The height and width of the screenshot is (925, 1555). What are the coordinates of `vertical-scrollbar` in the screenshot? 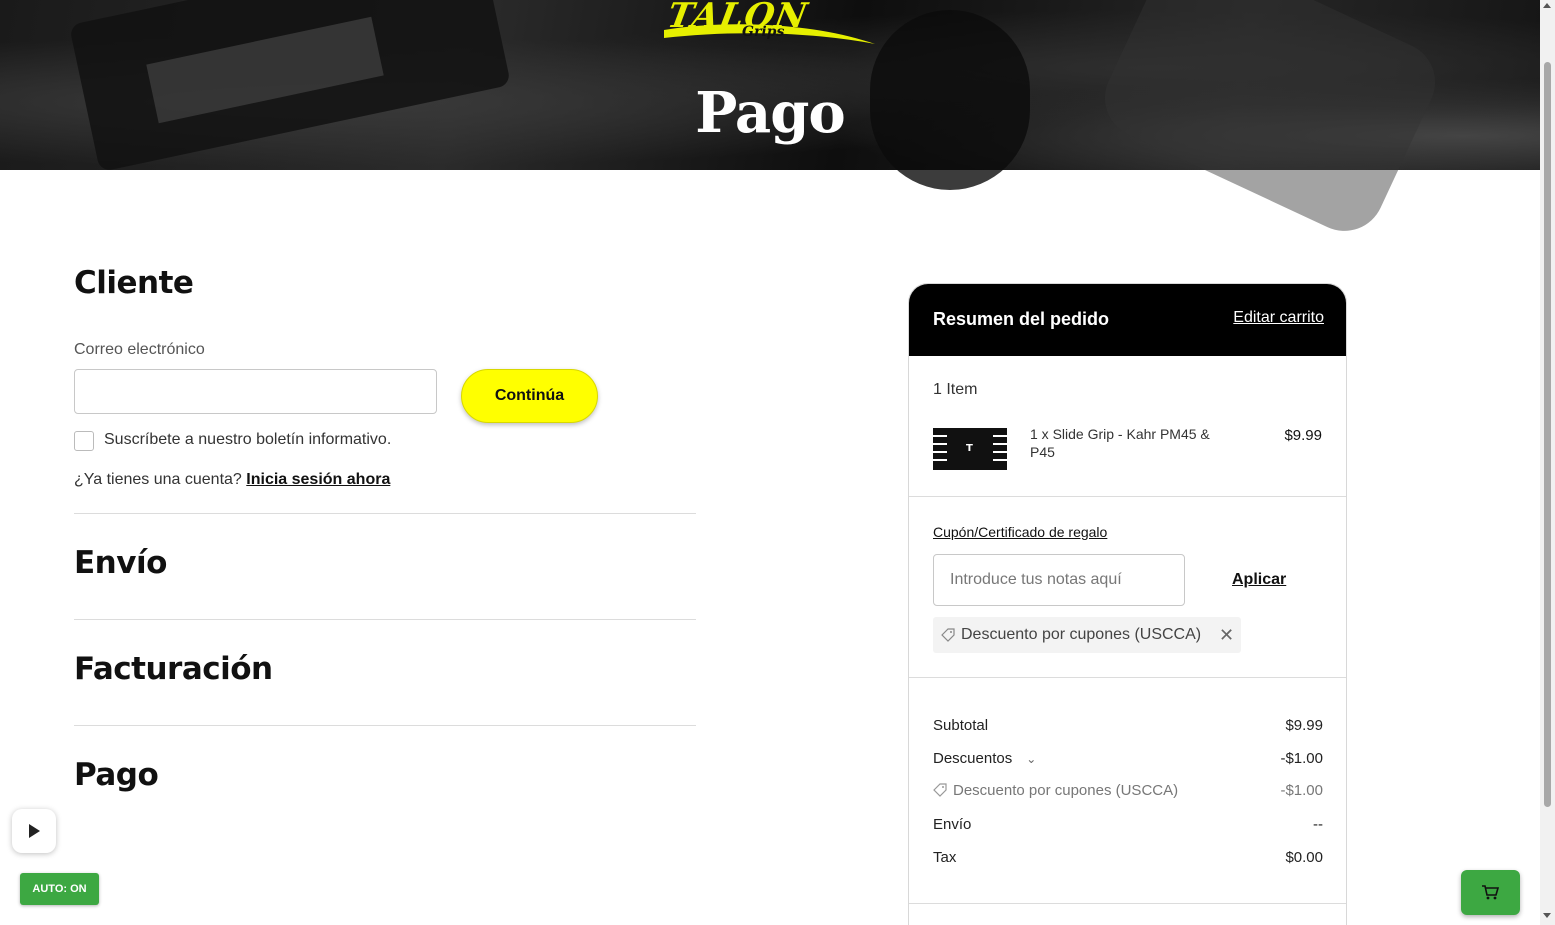 It's located at (1547, 462).